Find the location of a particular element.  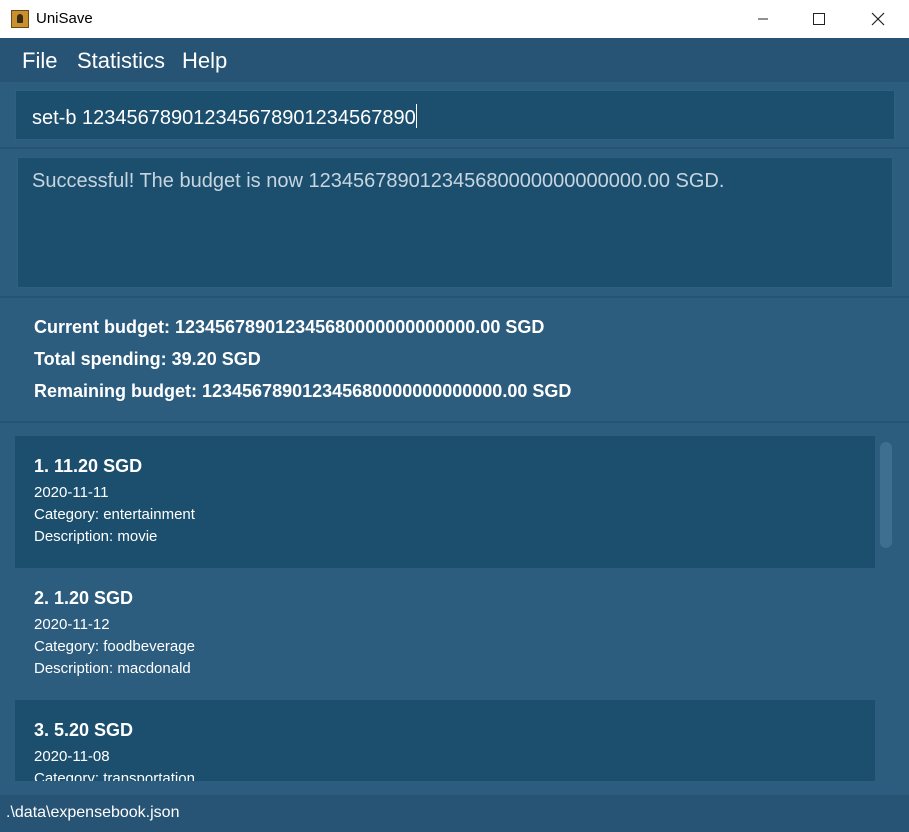

command-input: set-b 123456789012345678901234567890 is located at coordinates (455, 115).